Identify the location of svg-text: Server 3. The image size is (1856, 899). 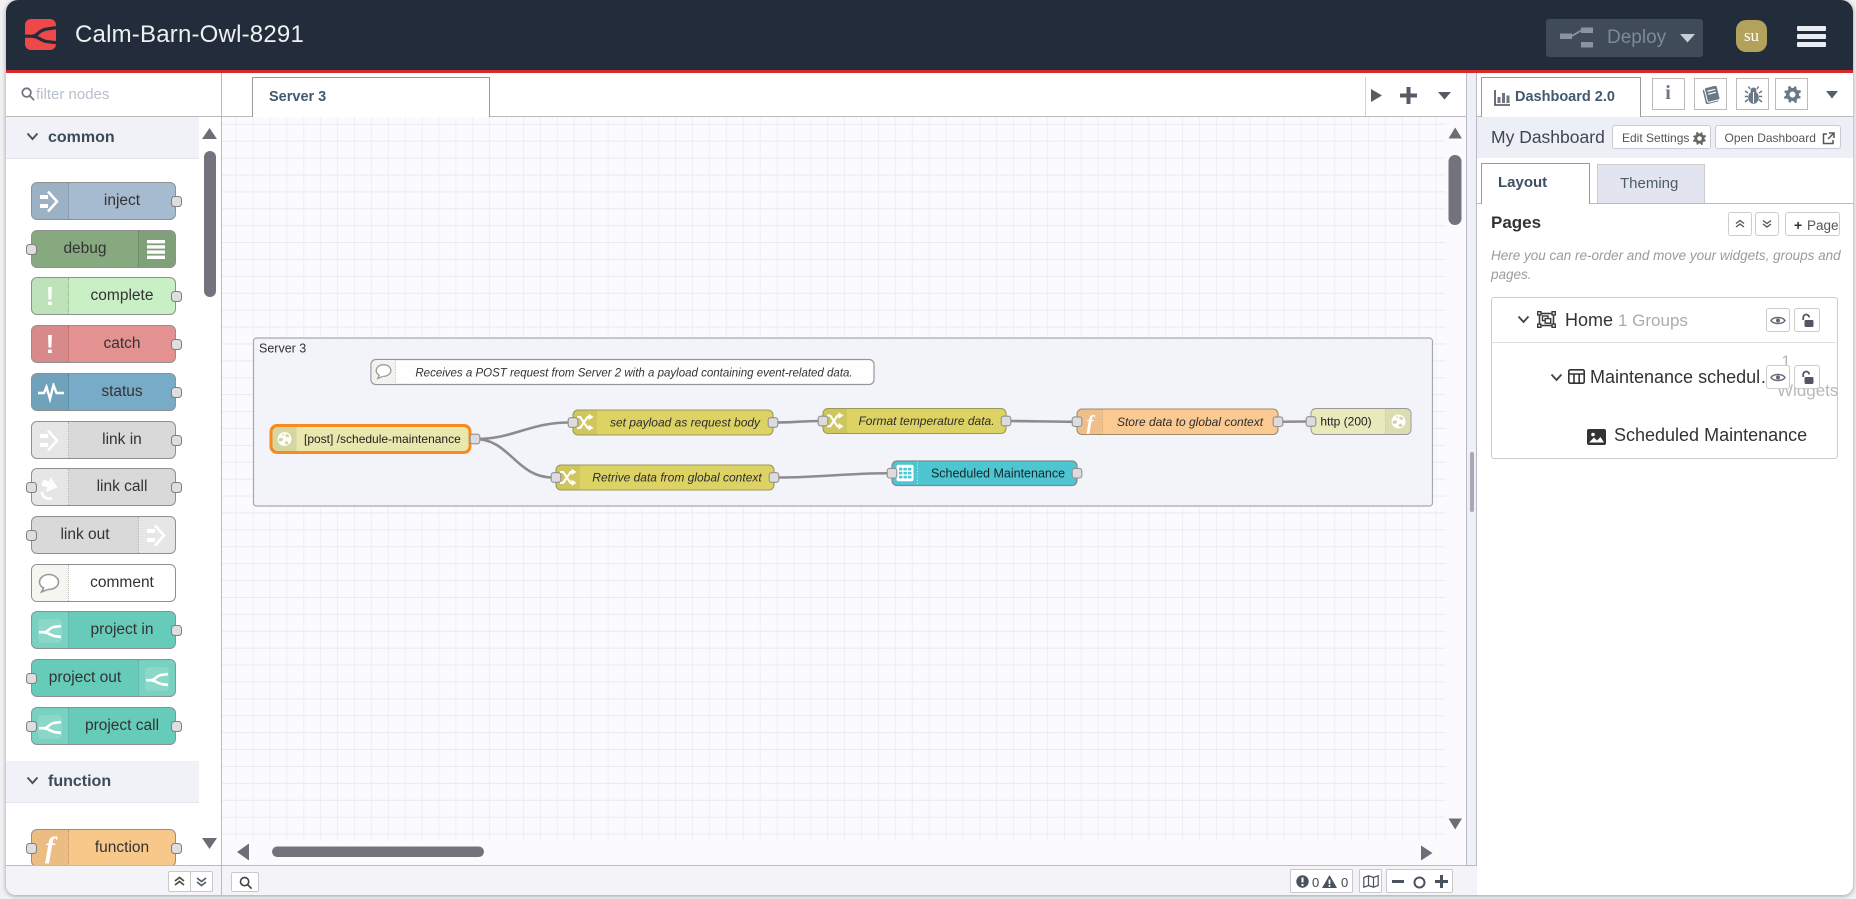
(282, 349).